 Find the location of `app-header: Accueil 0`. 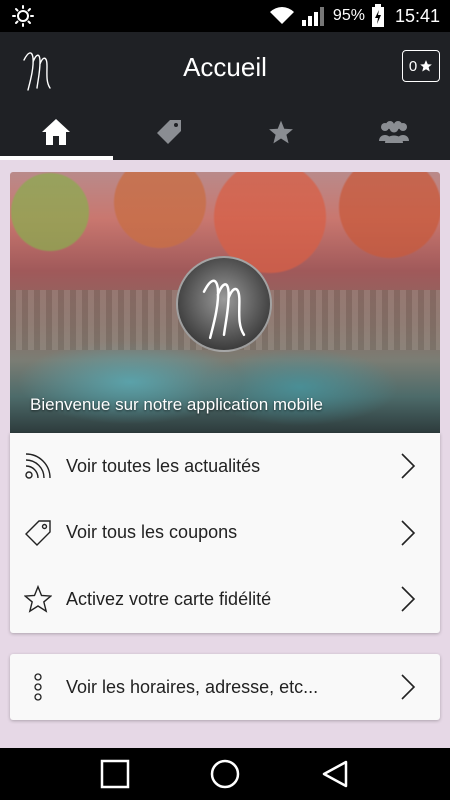

app-header: Accueil 0 is located at coordinates (225, 68).